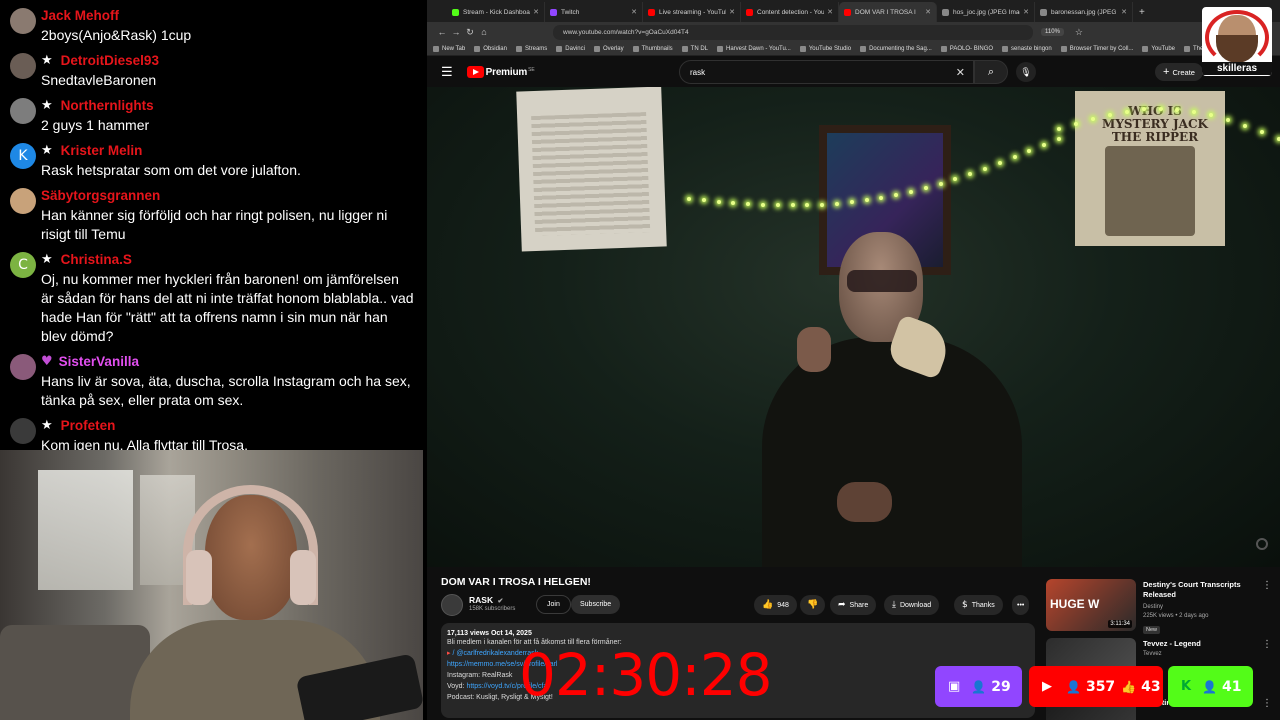 The height and width of the screenshot is (720, 1280). I want to click on bookmark-item: PAOLO- BINGO, so click(967, 48).